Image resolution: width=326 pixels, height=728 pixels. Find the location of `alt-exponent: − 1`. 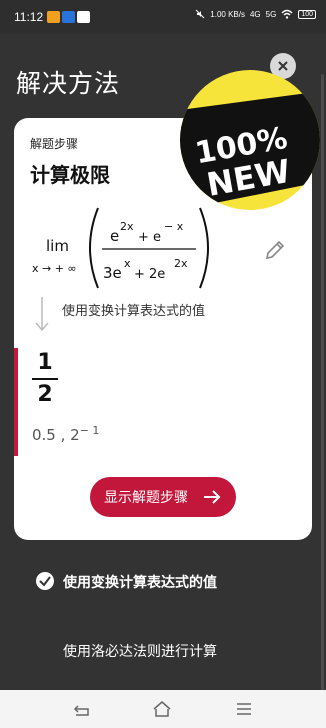

alt-exponent: − 1 is located at coordinates (89, 430).